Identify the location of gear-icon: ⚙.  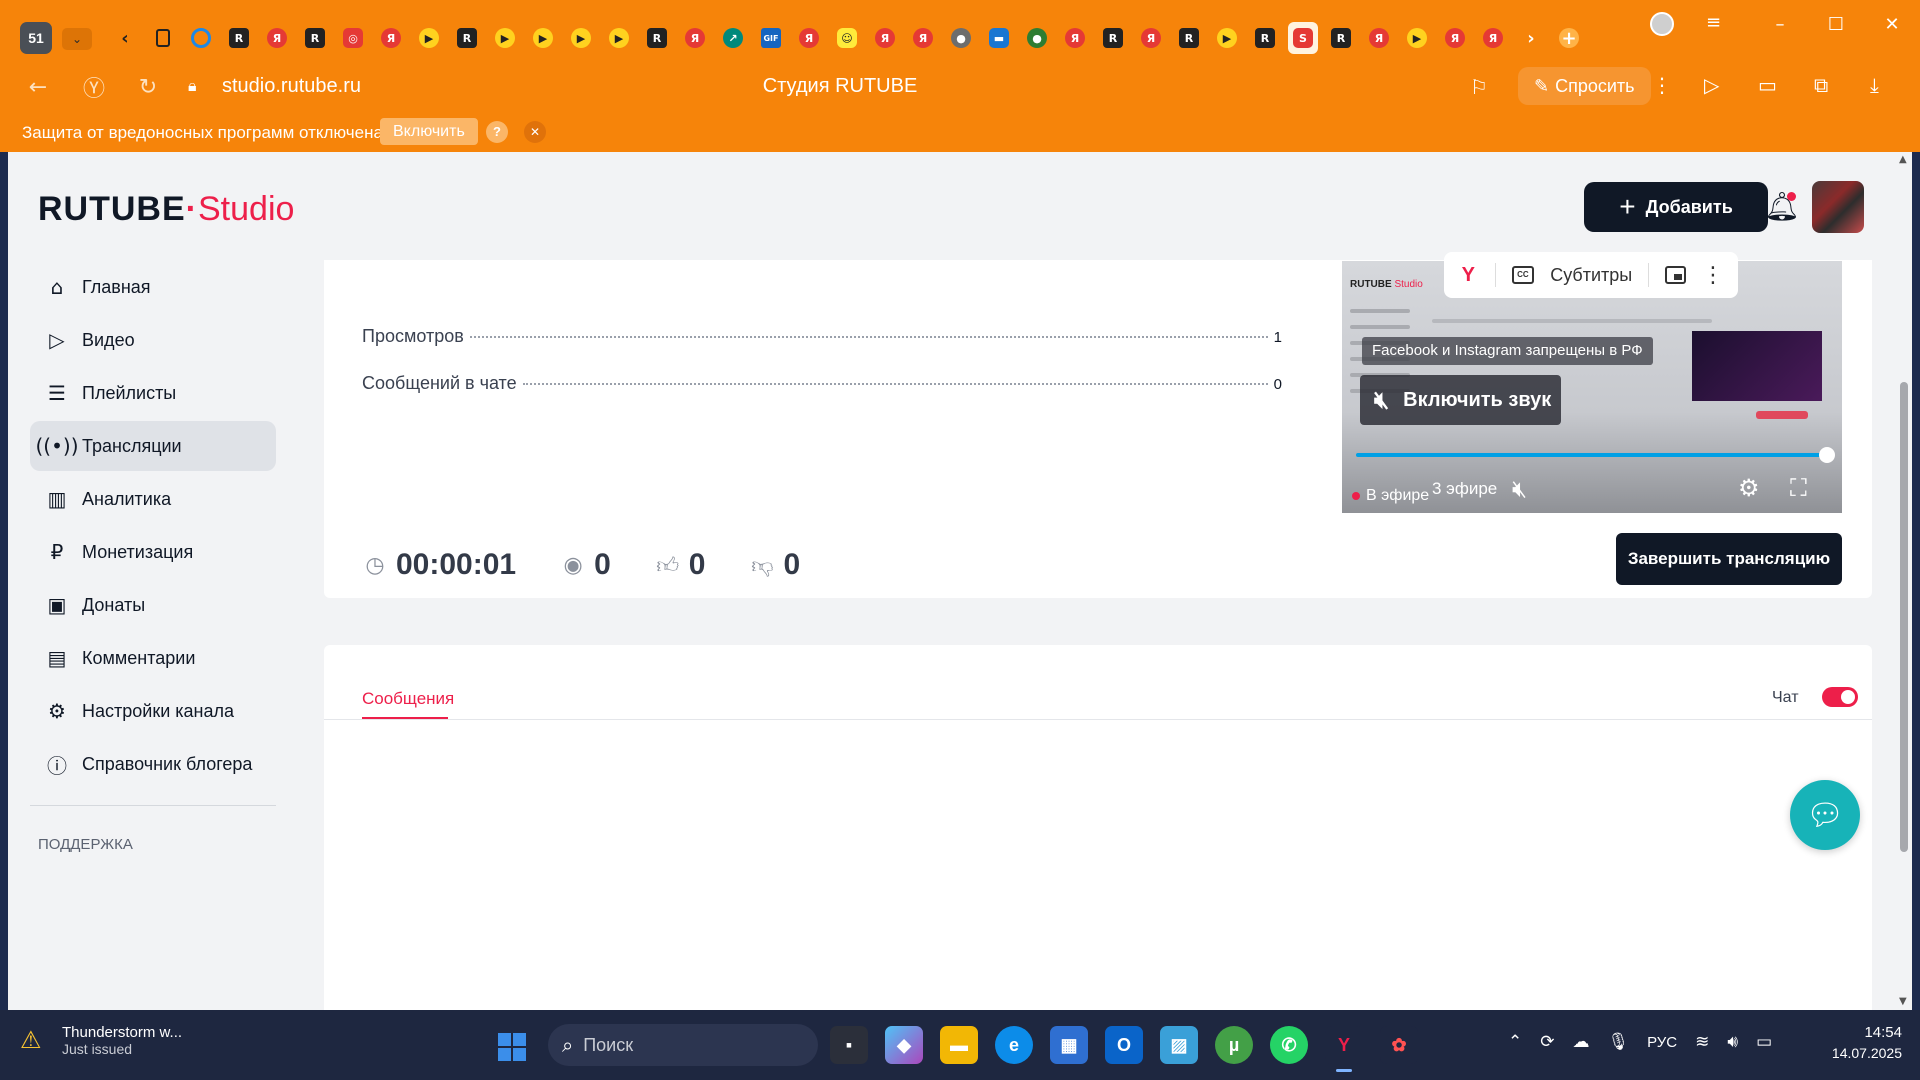
(1749, 488).